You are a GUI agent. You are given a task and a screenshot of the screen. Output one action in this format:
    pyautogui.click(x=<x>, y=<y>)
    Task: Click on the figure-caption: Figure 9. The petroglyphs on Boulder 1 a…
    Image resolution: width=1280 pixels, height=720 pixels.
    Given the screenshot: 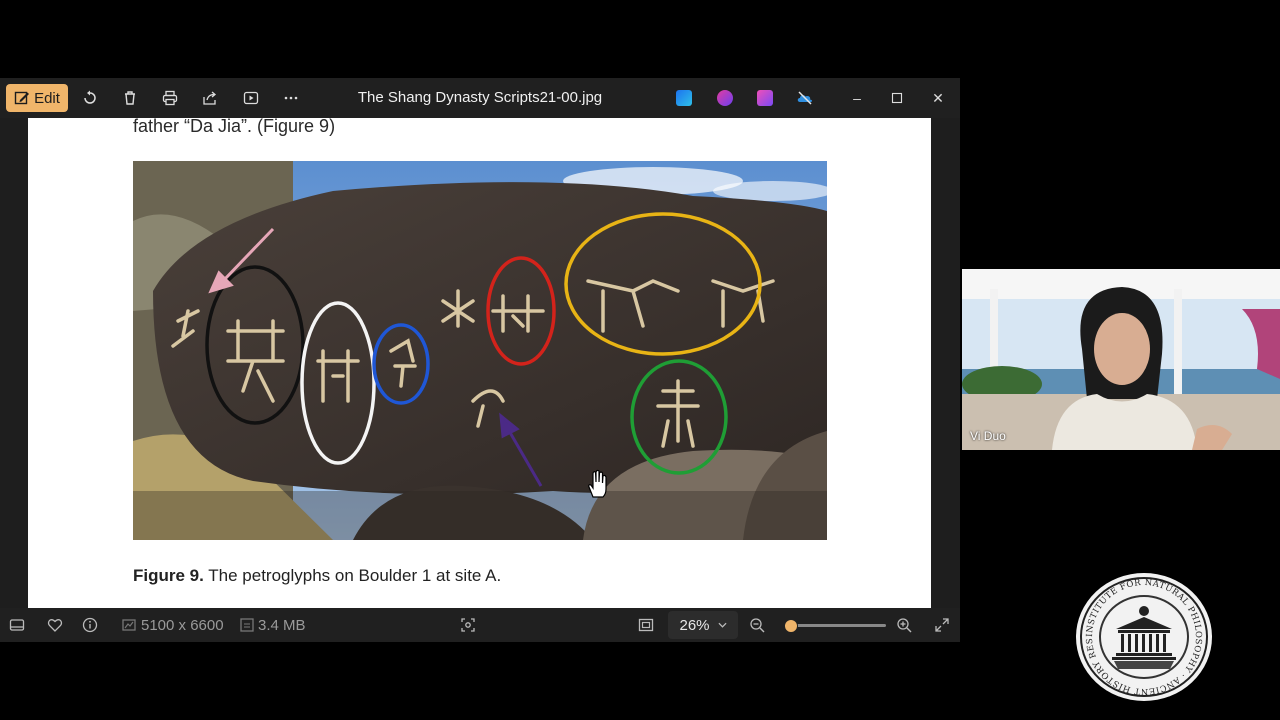 What is the action you would take?
    pyautogui.click(x=317, y=576)
    